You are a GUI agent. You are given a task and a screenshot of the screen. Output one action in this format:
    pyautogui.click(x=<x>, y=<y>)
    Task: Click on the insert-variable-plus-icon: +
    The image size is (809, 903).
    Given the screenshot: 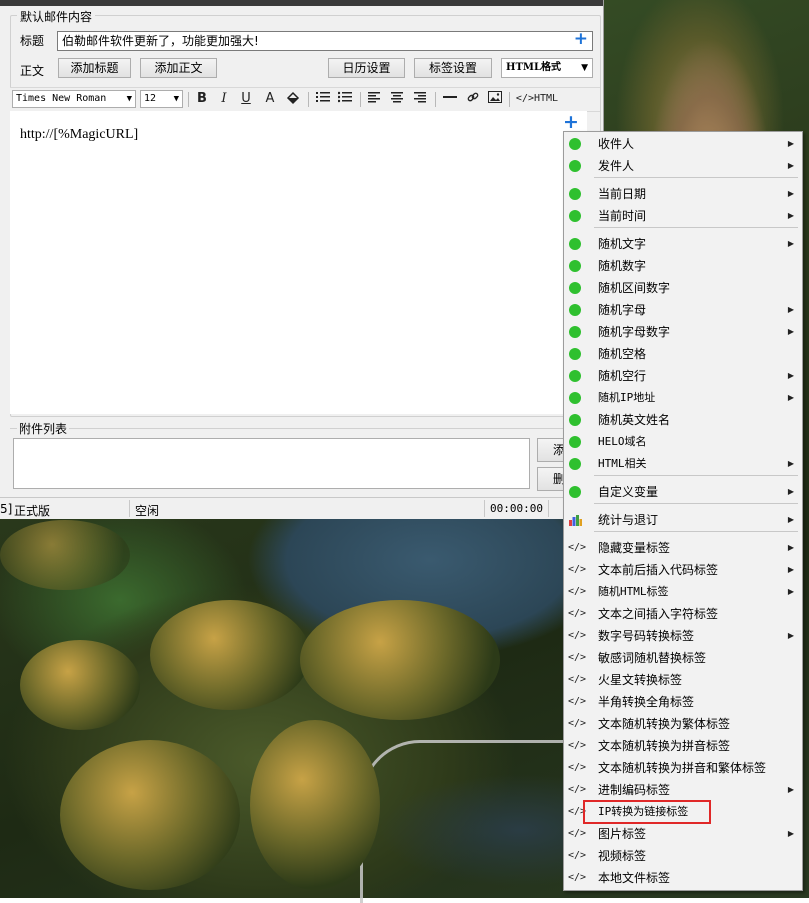 What is the action you would take?
    pyautogui.click(x=571, y=122)
    